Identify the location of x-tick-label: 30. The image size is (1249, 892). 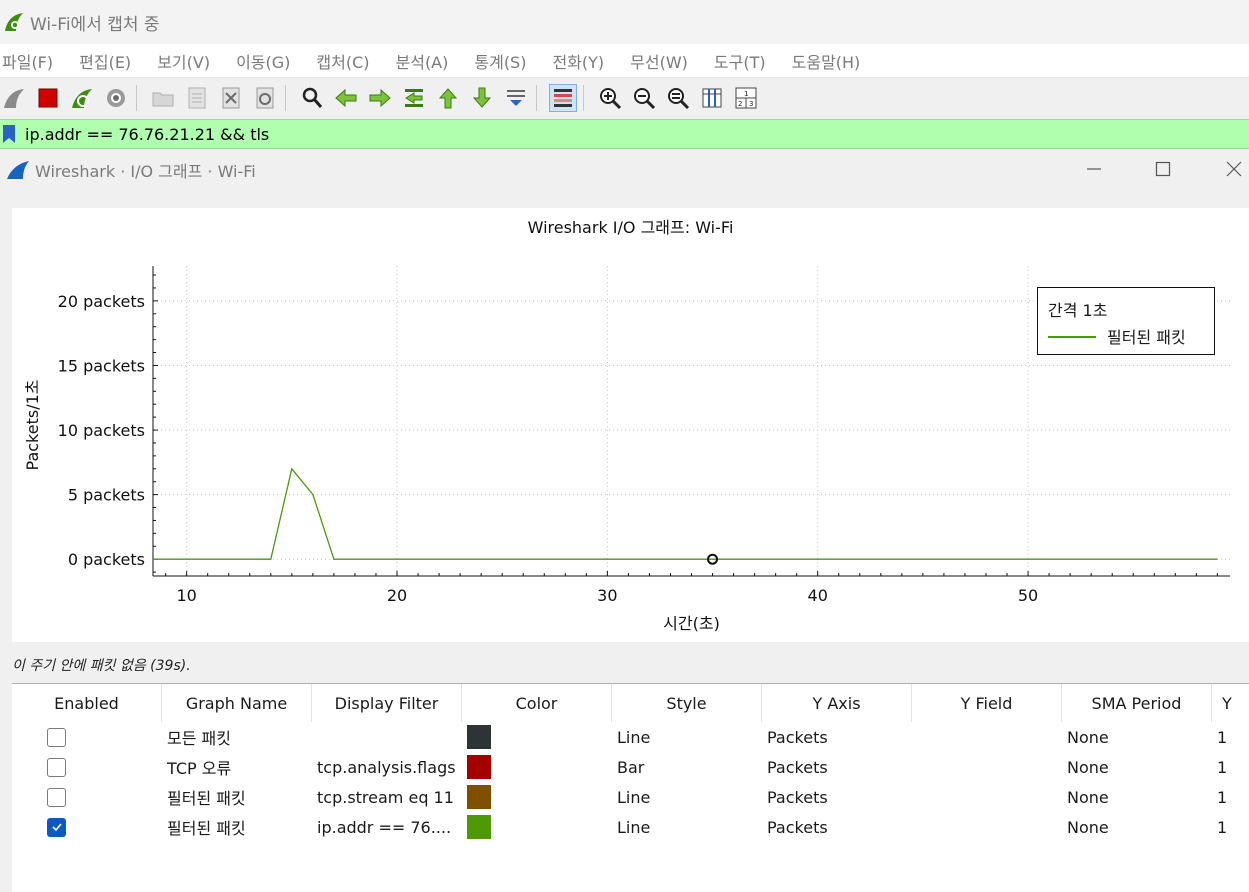
(607, 595).